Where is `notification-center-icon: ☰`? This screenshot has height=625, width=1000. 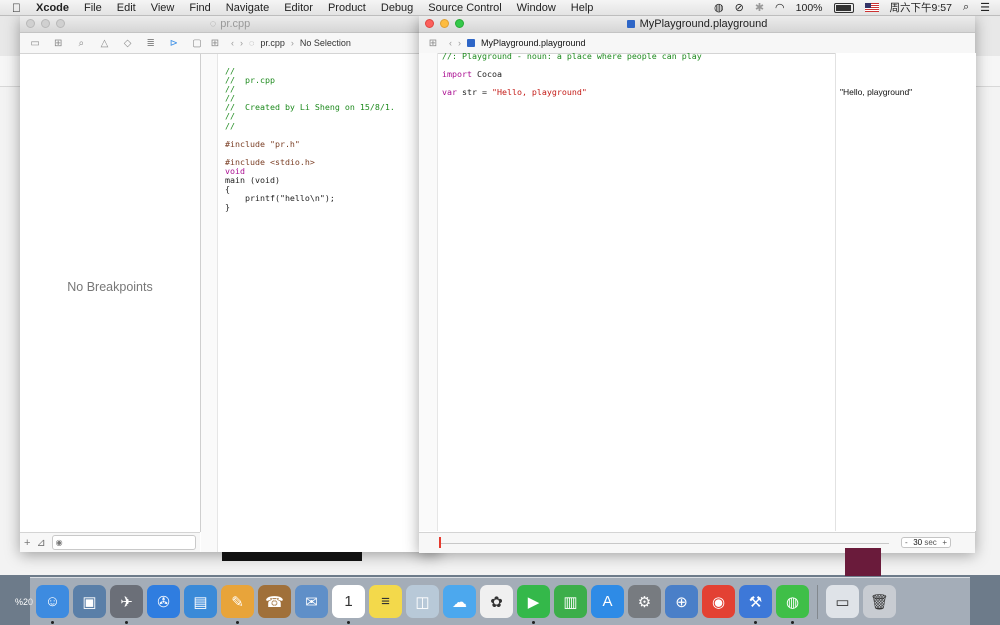
notification-center-icon: ☰ is located at coordinates (985, 7).